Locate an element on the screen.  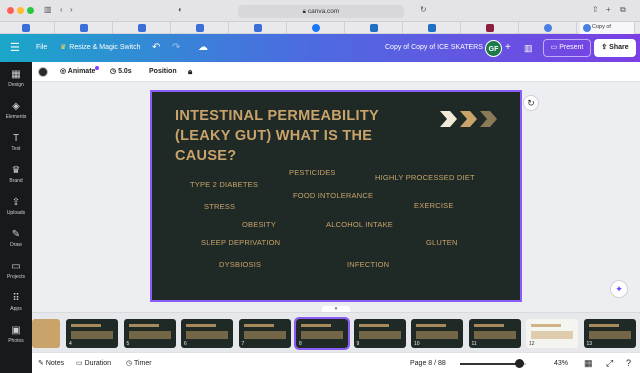
cause-exercise: EXERCISE is located at coordinates (434, 205).